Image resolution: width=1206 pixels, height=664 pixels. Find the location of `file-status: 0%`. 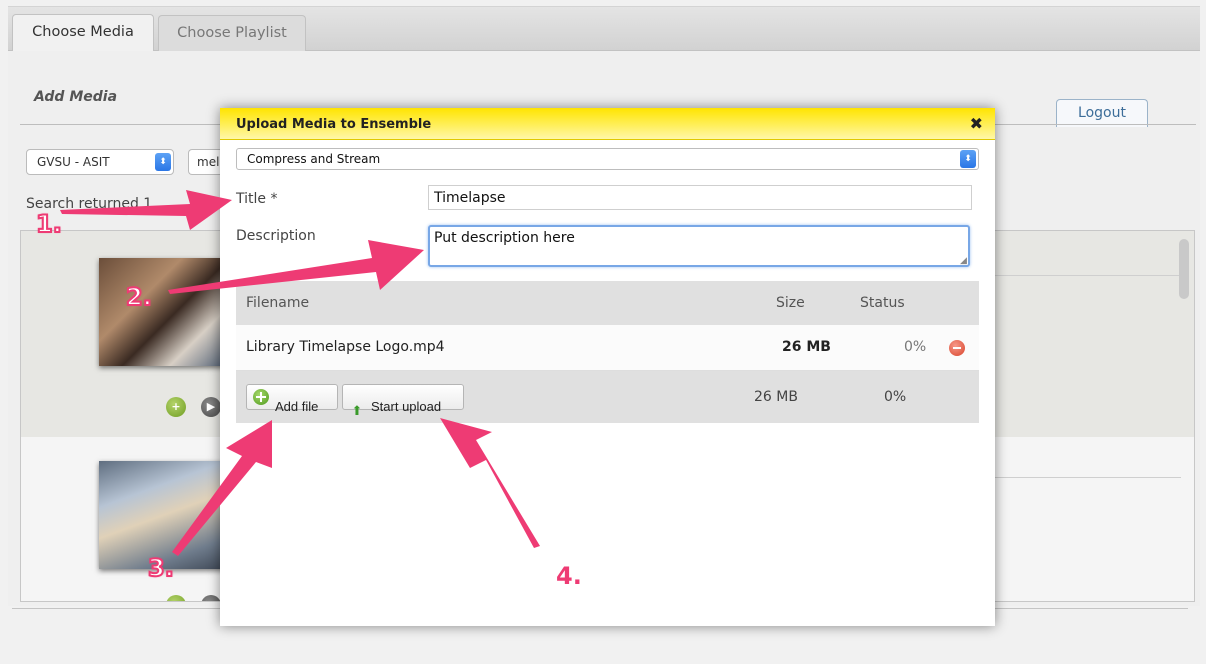

file-status: 0% is located at coordinates (915, 347).